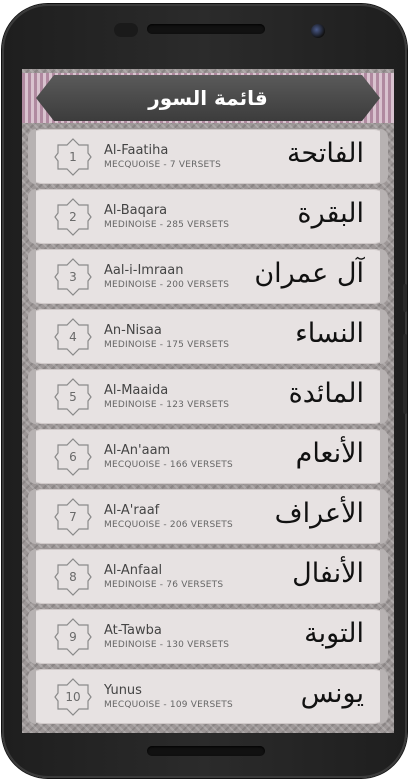 This screenshot has width=411, height=782. What do you see at coordinates (164, 585) in the screenshot?
I see `surah-info: MEDINOISE - 76 VERSETS` at bounding box center [164, 585].